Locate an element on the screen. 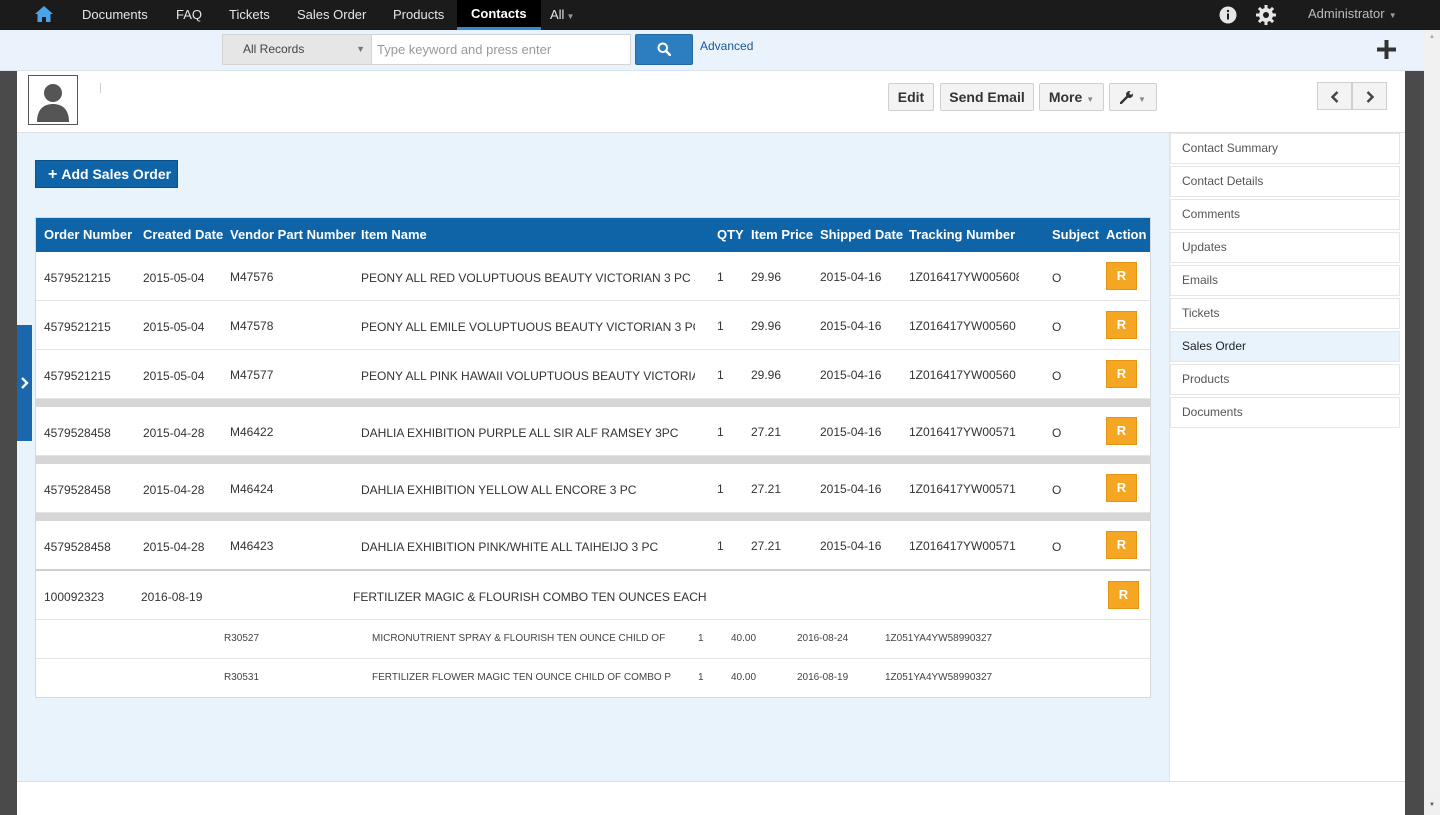  column-item-price: Item Price is located at coordinates (782, 235).